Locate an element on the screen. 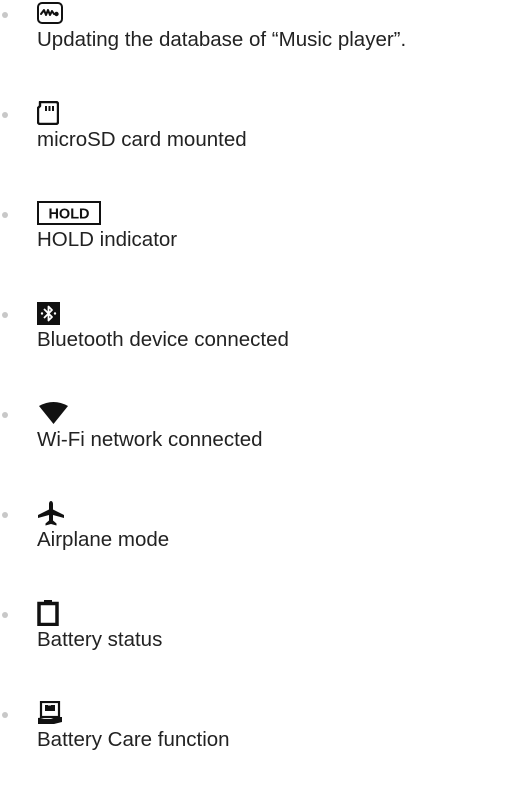 This screenshot has height=800, width=507. list-item: Updating the database of “Music player”. is located at coordinates (253, 50).